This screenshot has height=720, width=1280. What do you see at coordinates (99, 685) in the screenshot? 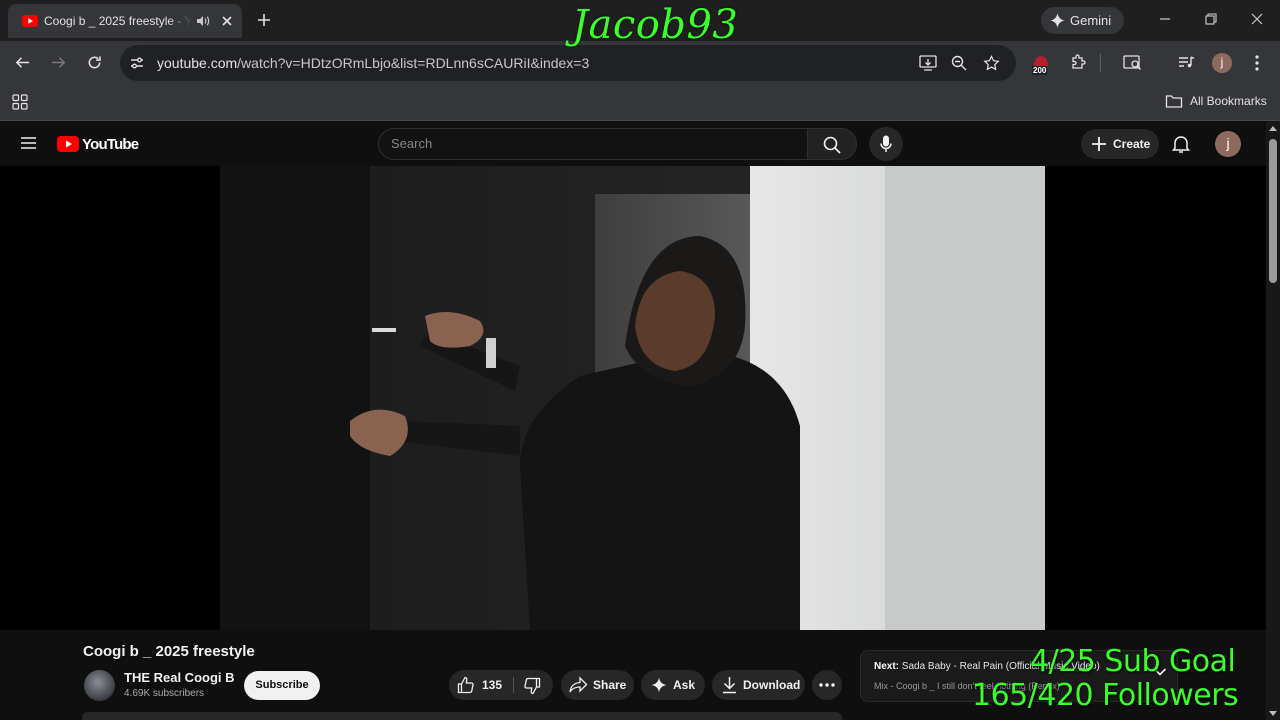
I see `channel-avatar` at bounding box center [99, 685].